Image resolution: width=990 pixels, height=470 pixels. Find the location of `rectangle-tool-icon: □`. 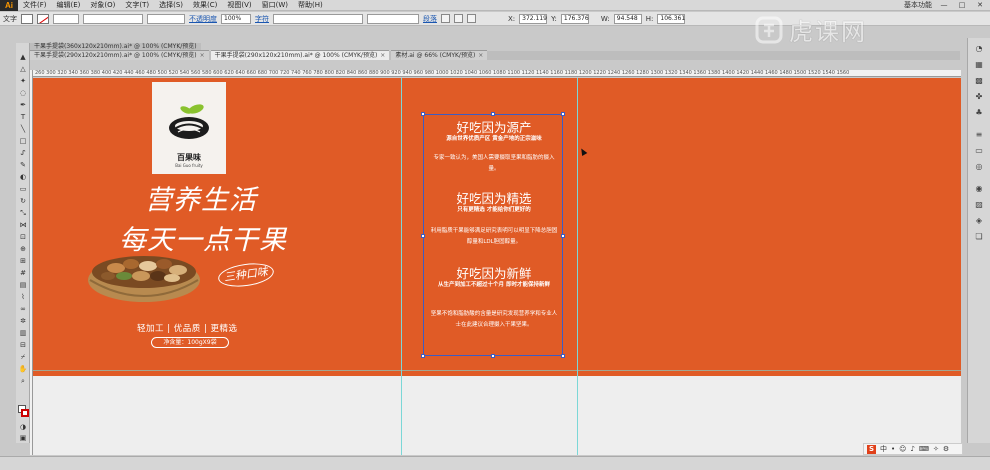

rectangle-tool-icon: □ is located at coordinates (23, 141).